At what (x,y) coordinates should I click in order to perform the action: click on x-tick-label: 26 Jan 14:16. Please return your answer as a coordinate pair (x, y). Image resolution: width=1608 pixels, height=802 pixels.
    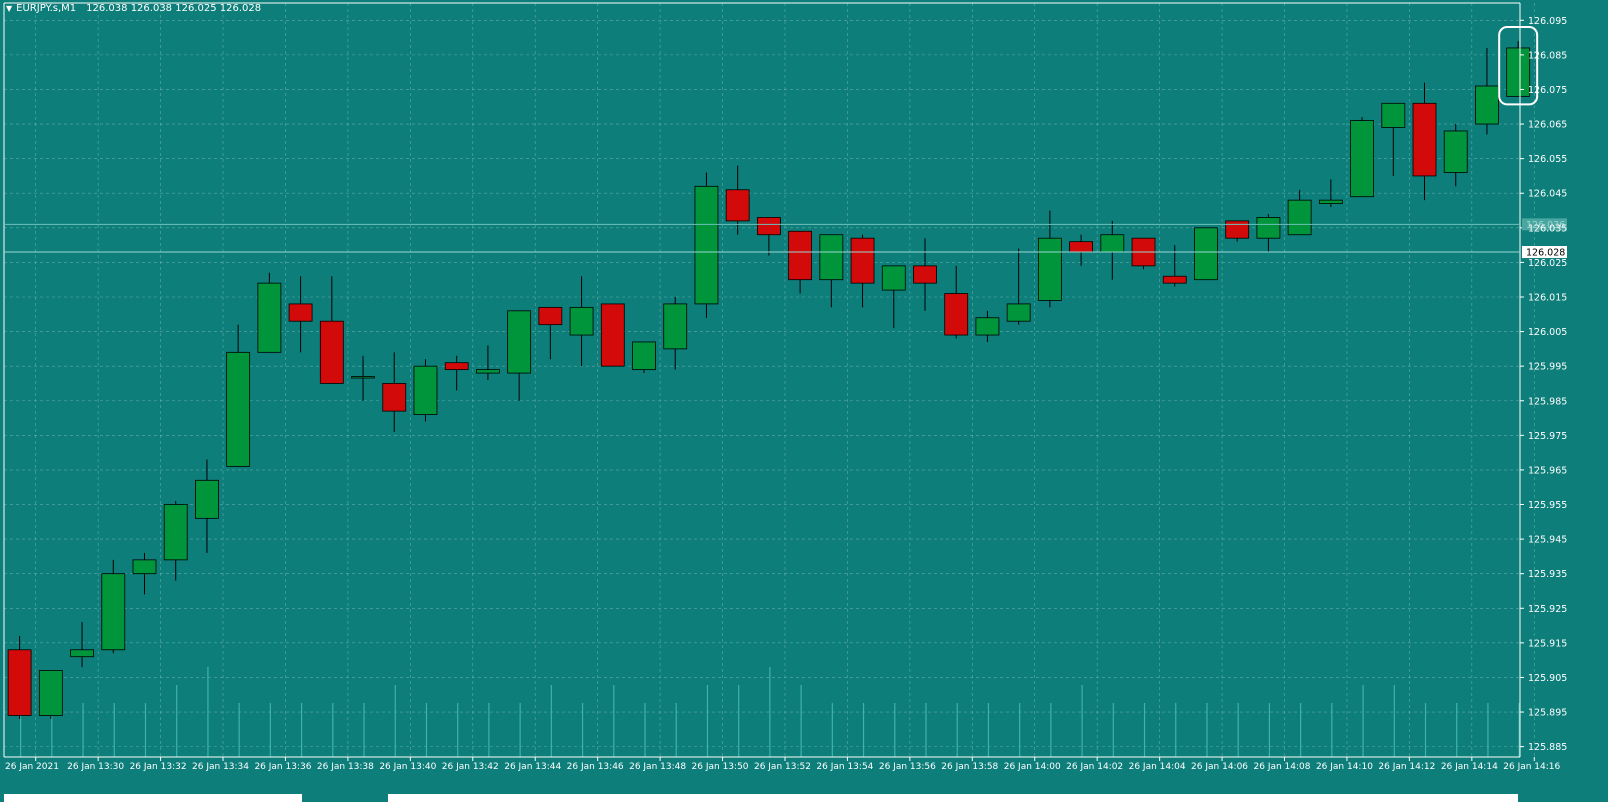
    Looking at the image, I should click on (1531, 767).